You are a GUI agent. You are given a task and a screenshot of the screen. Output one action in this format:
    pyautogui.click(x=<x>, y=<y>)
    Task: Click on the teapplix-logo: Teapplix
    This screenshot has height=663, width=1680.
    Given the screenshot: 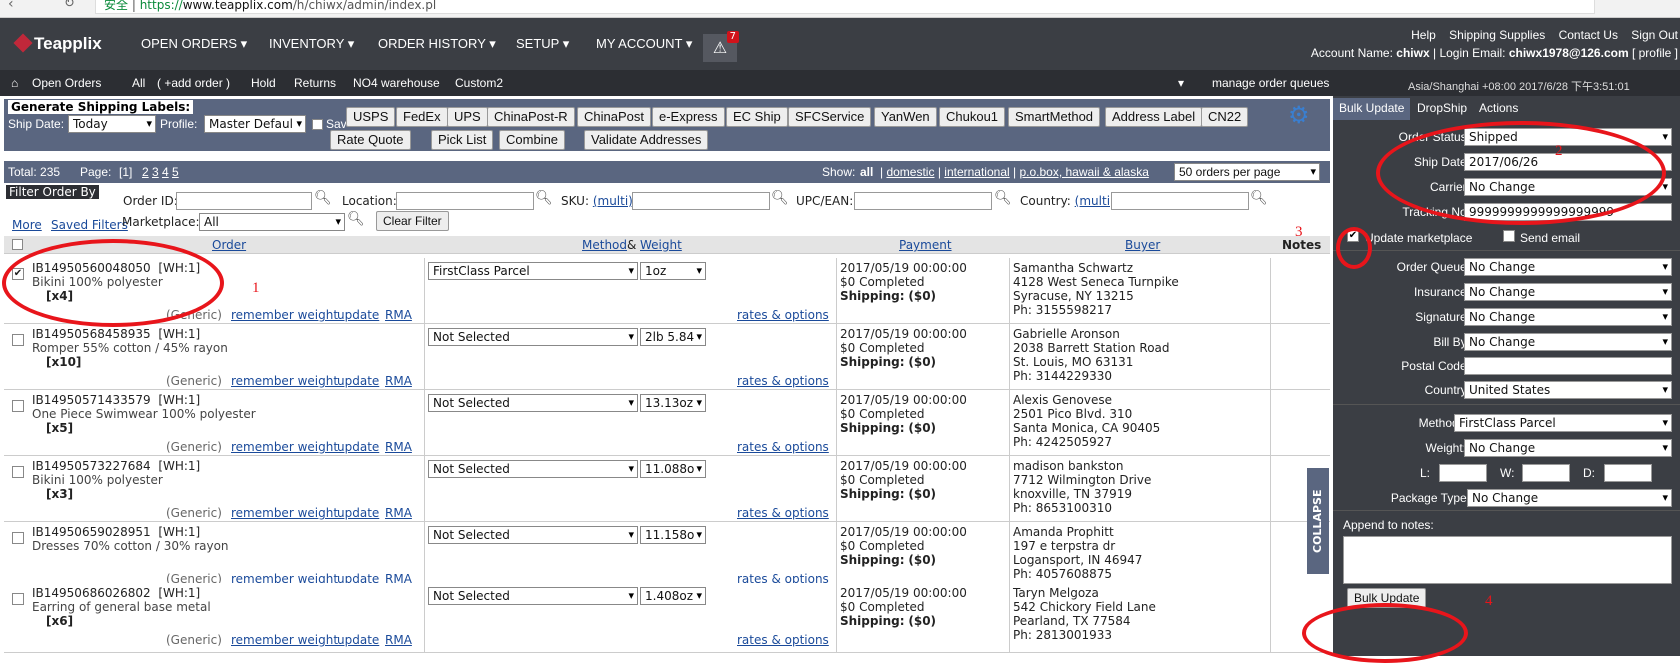 What is the action you would take?
    pyautogui.click(x=57, y=43)
    